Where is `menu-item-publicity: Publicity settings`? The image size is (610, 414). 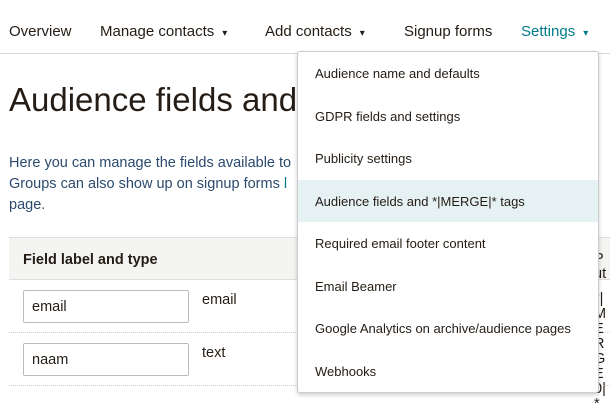 menu-item-publicity: Publicity settings is located at coordinates (448, 158).